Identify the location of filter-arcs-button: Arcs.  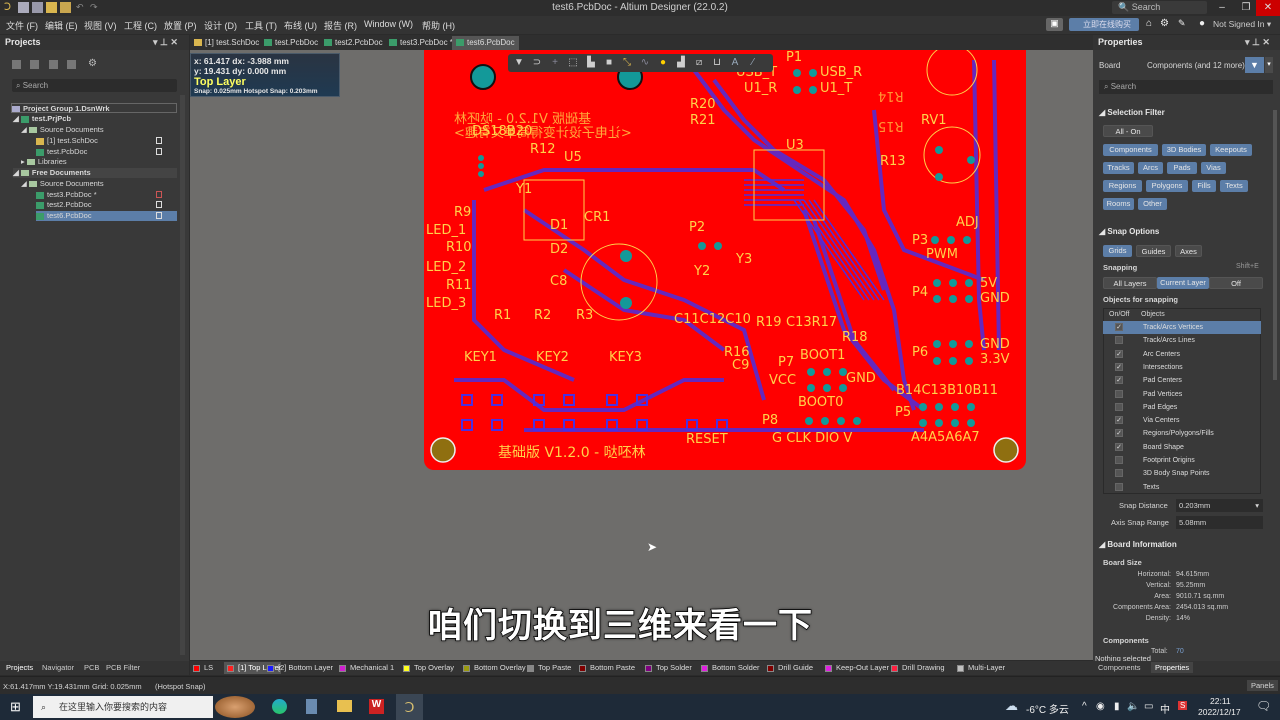
(1150, 168).